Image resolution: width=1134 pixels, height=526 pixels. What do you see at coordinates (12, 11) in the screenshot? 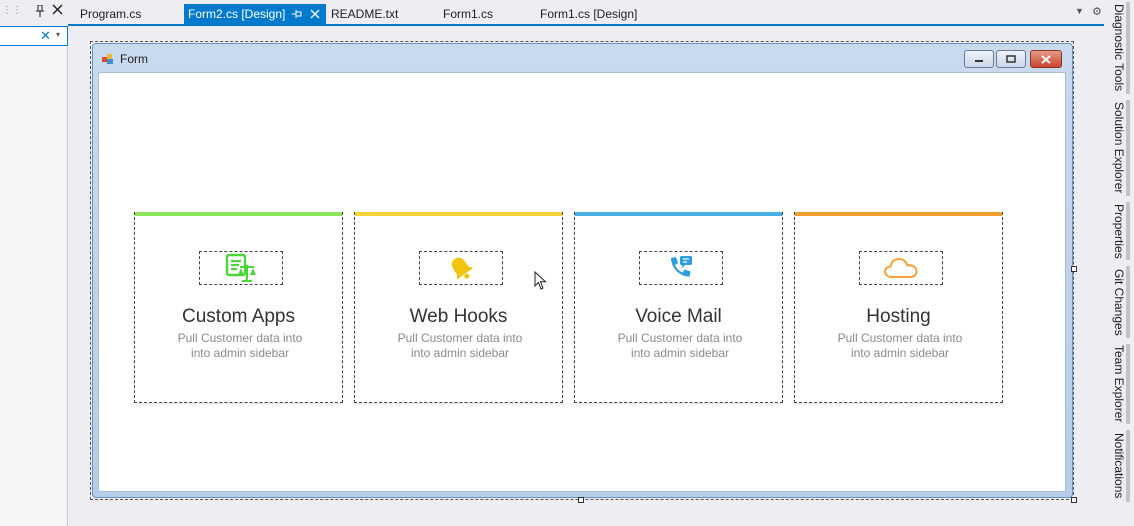
I see `grip-icon: ⋮⋮` at bounding box center [12, 11].